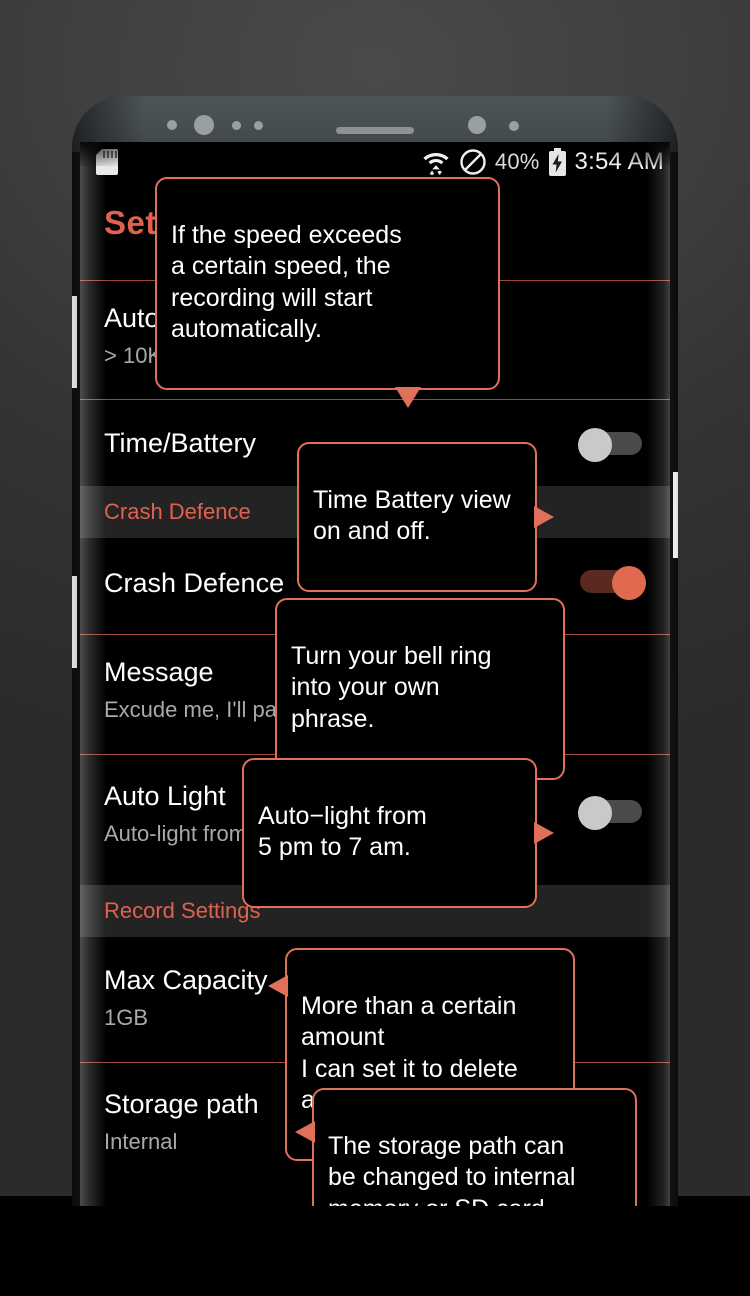 Image resolution: width=750 pixels, height=1296 pixels. What do you see at coordinates (557, 162) in the screenshot?
I see `battery-charging-icon` at bounding box center [557, 162].